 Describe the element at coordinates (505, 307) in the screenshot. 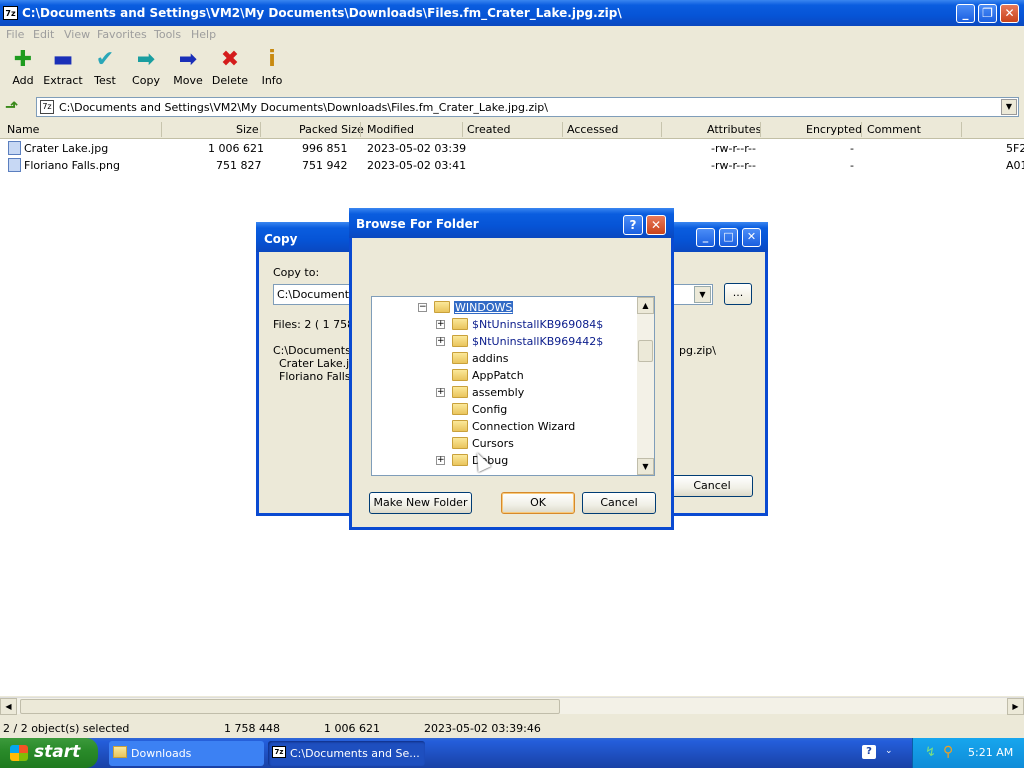

I see `tree-node: − WINDOWS` at that location.